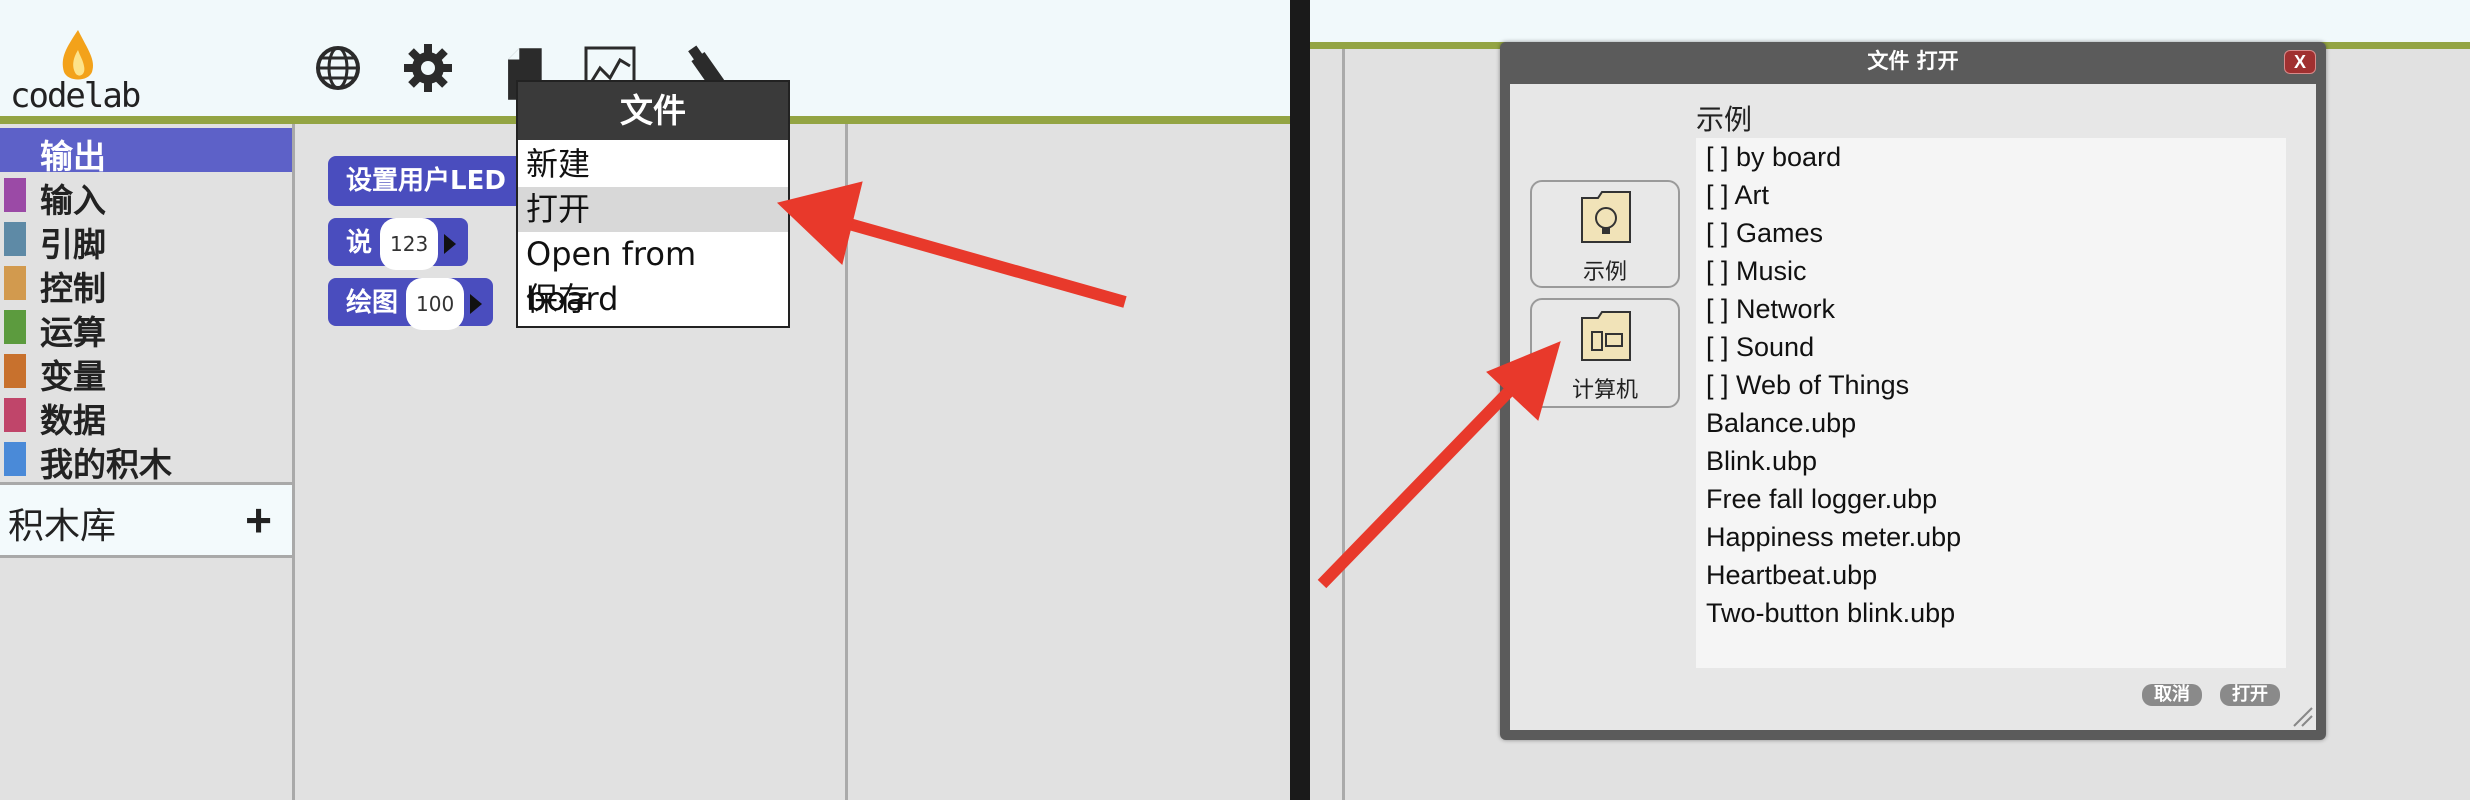 This screenshot has height=800, width=2470. I want to click on arrow-to-open-menu-item, so click(976, 260).